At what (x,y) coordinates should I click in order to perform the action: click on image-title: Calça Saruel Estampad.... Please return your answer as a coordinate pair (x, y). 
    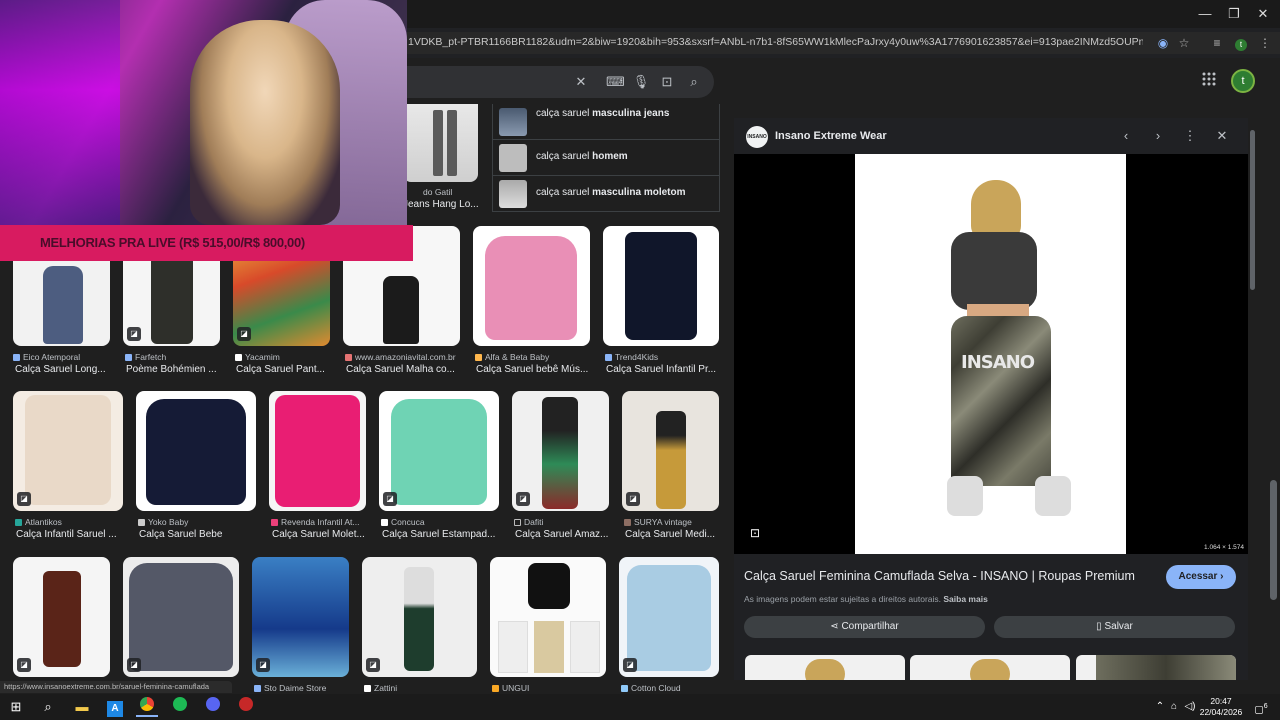
    Looking at the image, I should click on (441, 534).